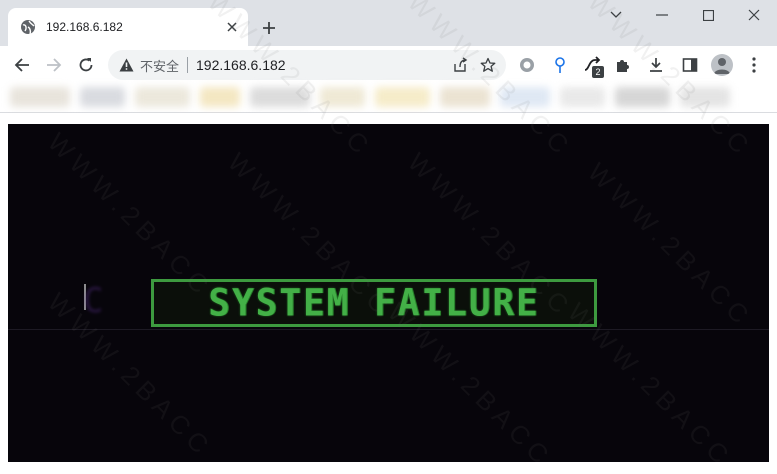 The height and width of the screenshot is (474, 777). What do you see at coordinates (86, 65) in the screenshot?
I see `reload-icon` at bounding box center [86, 65].